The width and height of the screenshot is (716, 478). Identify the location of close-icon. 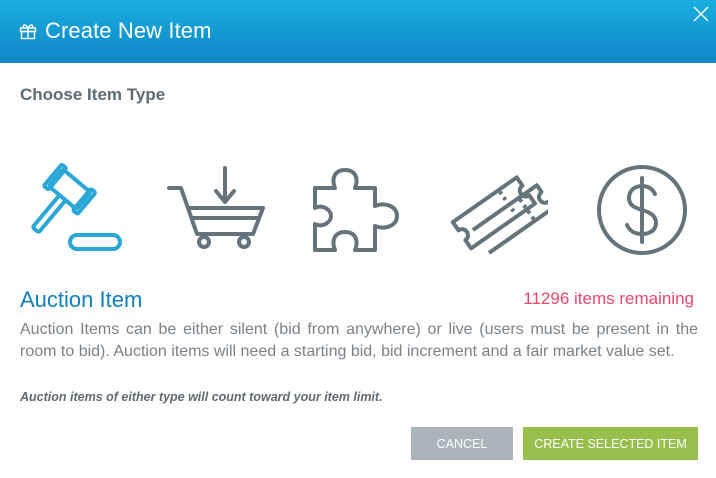
(701, 14).